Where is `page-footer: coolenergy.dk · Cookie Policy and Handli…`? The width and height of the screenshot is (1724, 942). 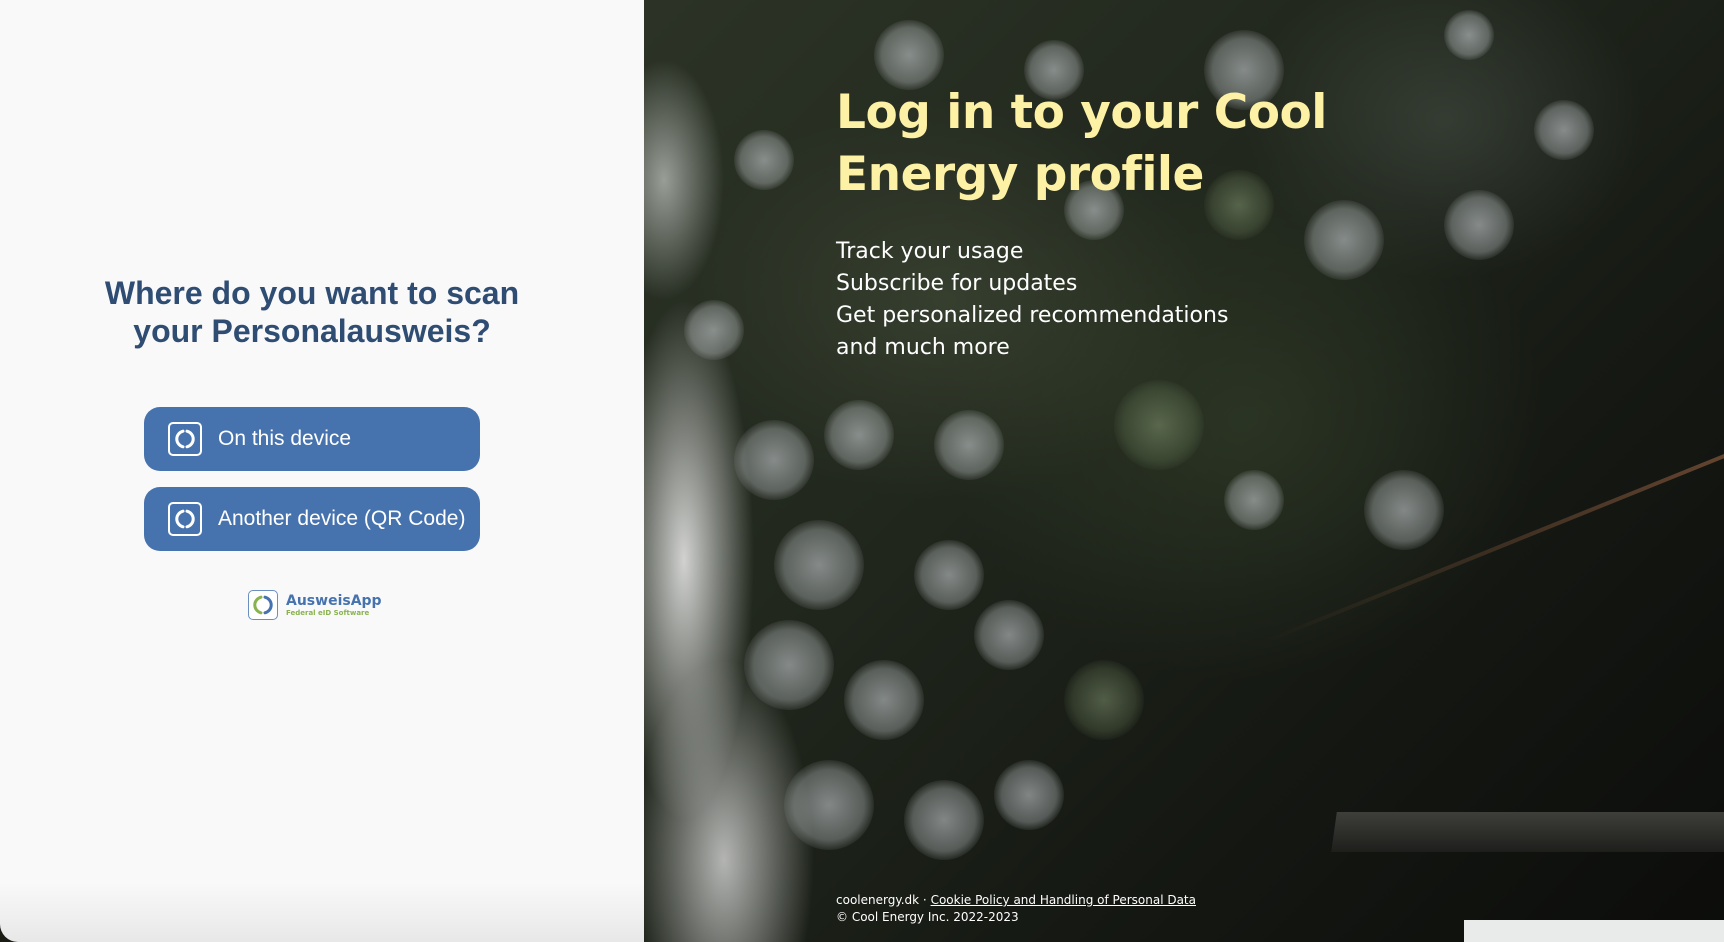 page-footer: coolenergy.dk · Cookie Policy and Handli… is located at coordinates (1016, 909).